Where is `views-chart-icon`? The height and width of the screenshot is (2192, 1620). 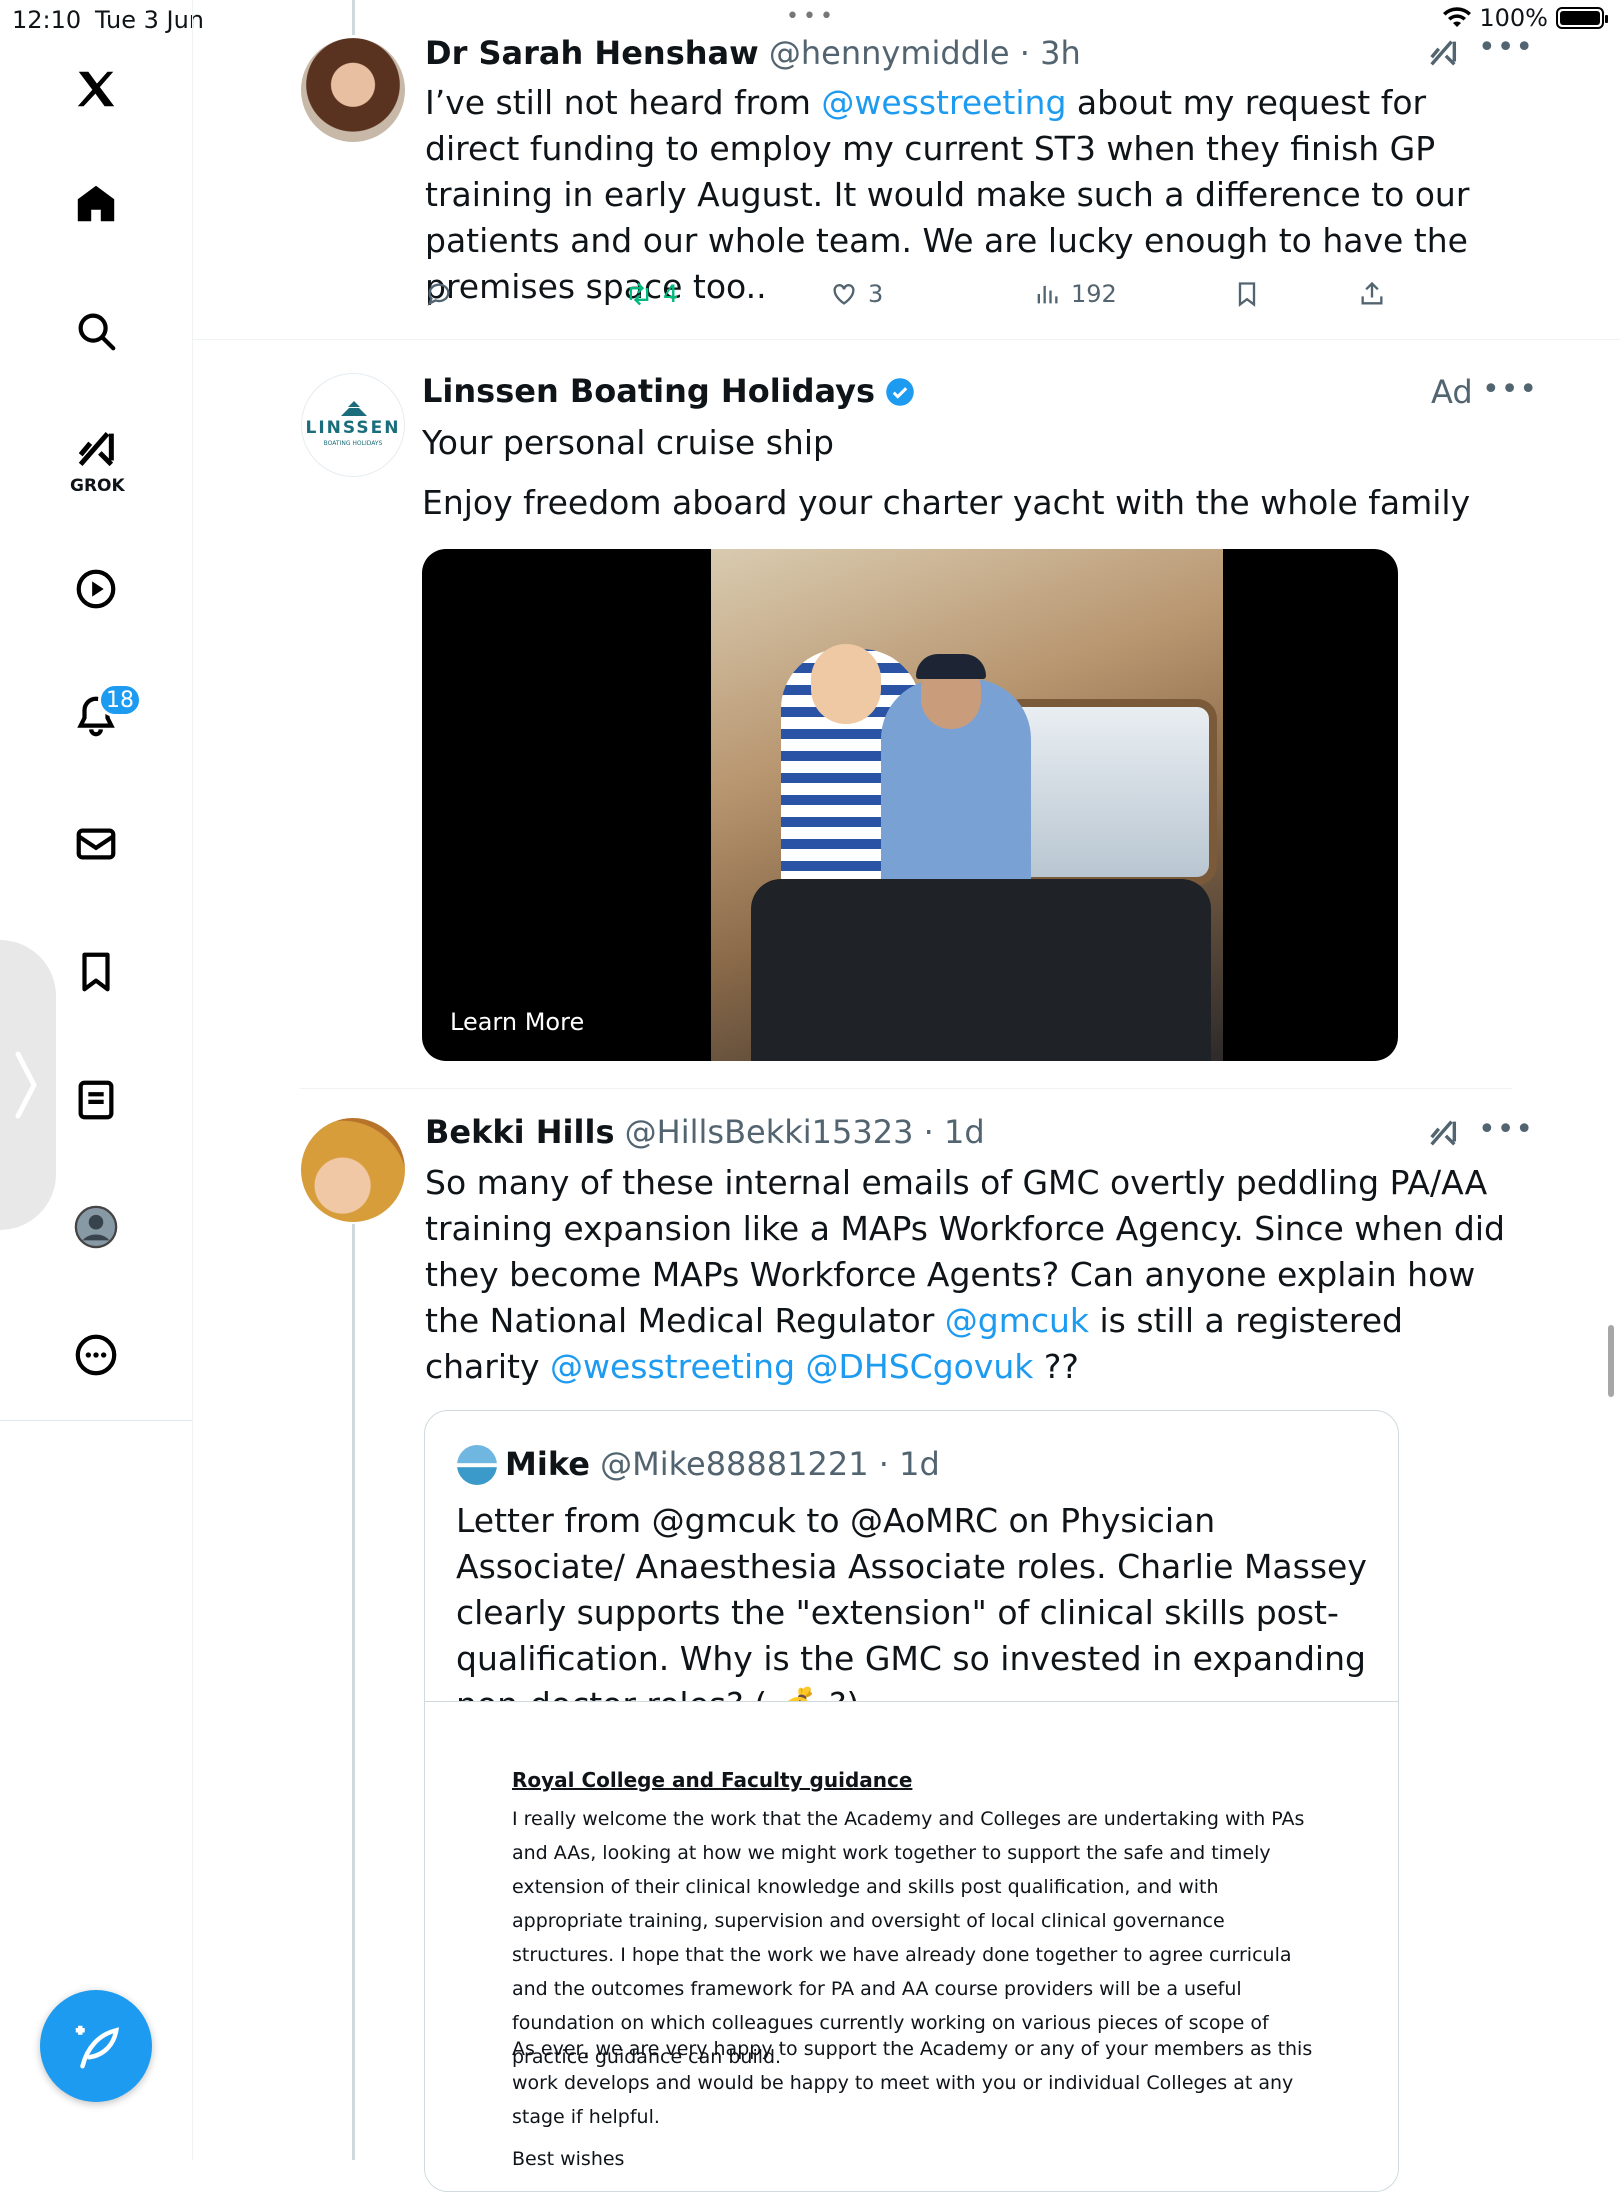 views-chart-icon is located at coordinates (1047, 294).